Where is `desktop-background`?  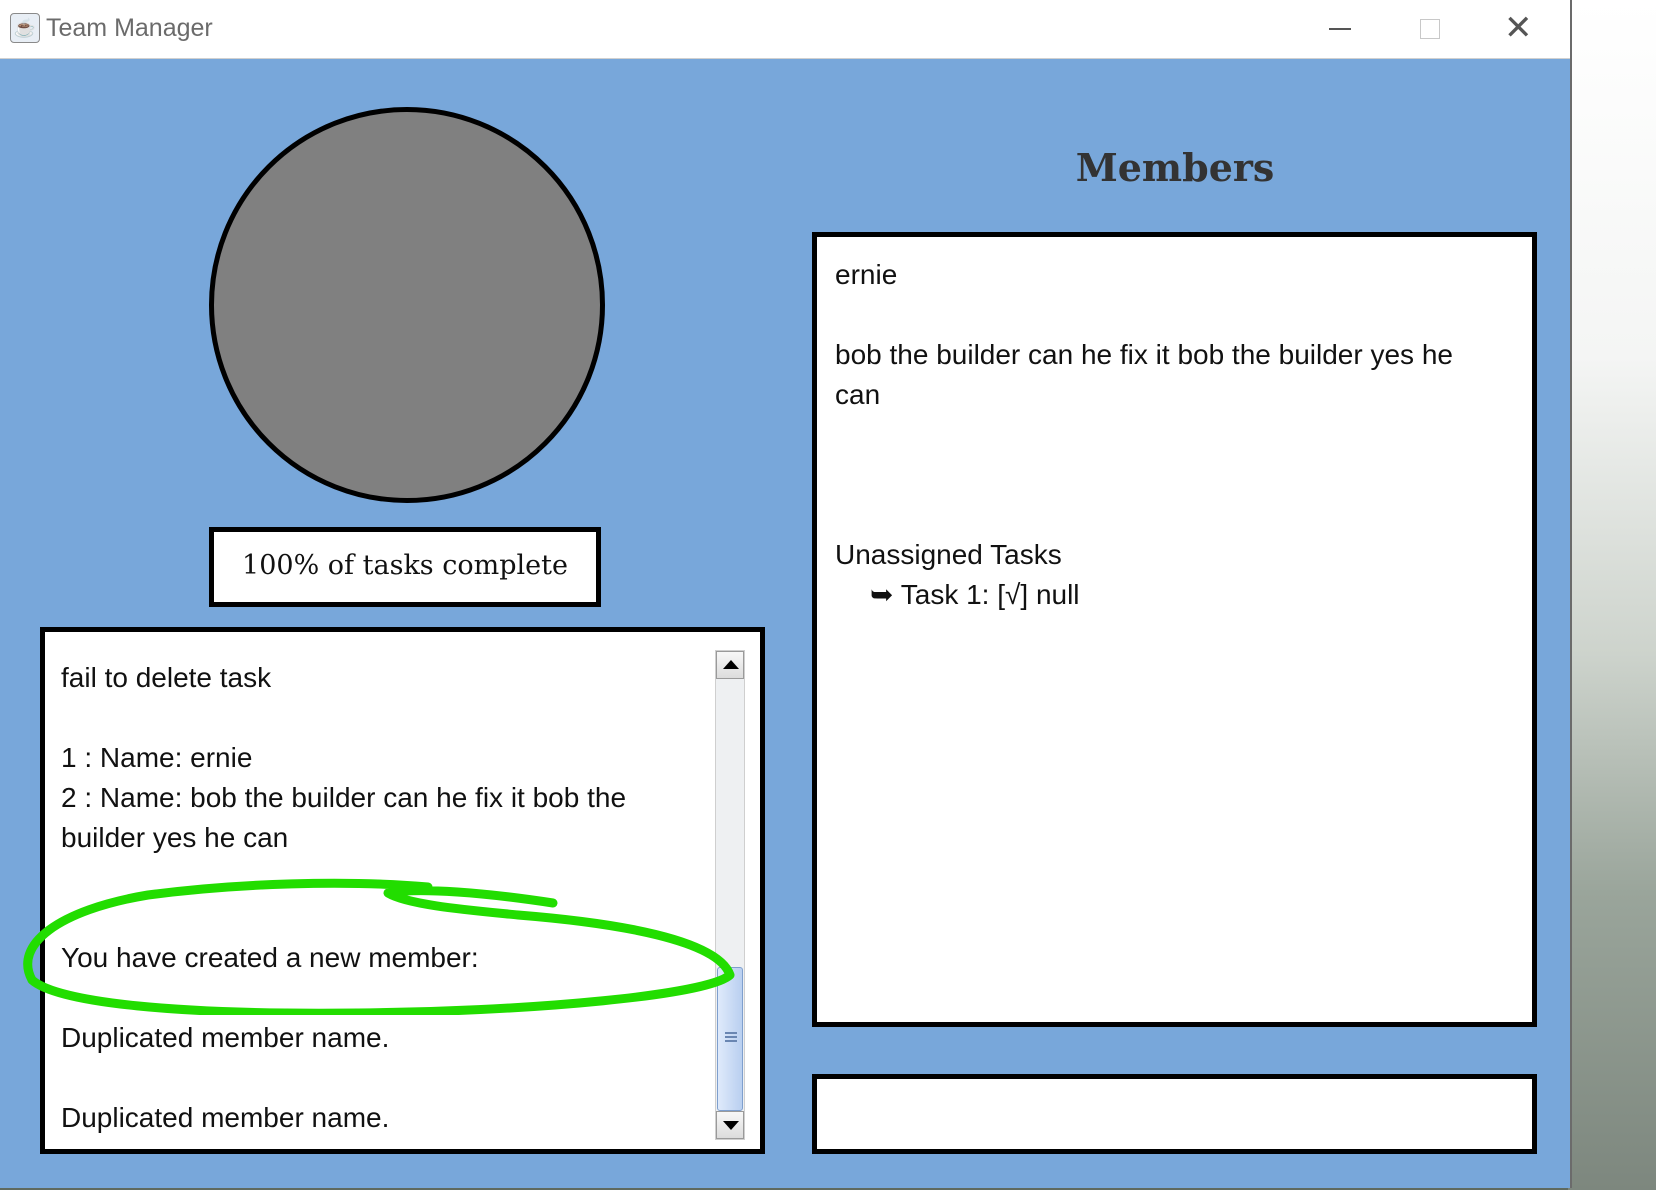 desktop-background is located at coordinates (1612, 595).